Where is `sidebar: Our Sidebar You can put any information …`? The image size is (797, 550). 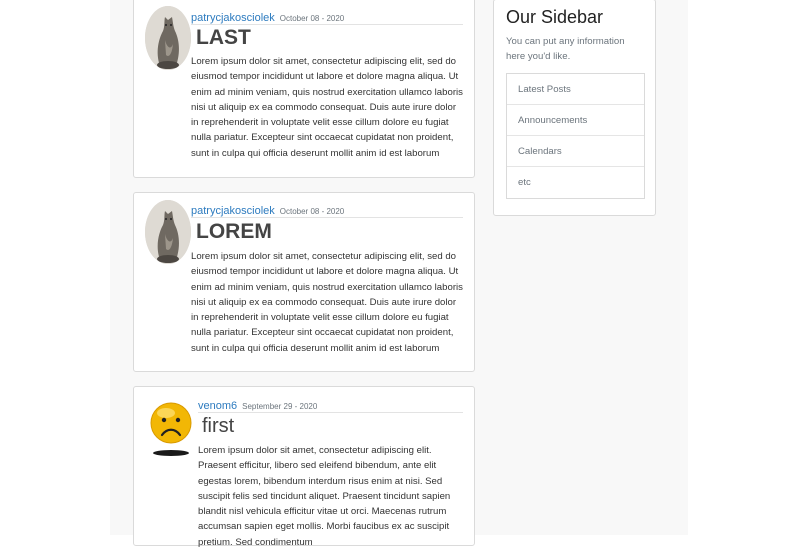 sidebar: Our Sidebar You can put any information … is located at coordinates (574, 108).